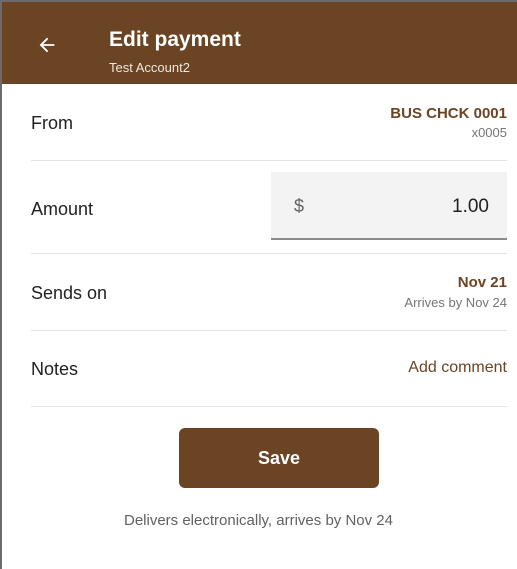 This screenshot has height=569, width=517. Describe the element at coordinates (1, 284) in the screenshot. I see `window-border-left` at that location.